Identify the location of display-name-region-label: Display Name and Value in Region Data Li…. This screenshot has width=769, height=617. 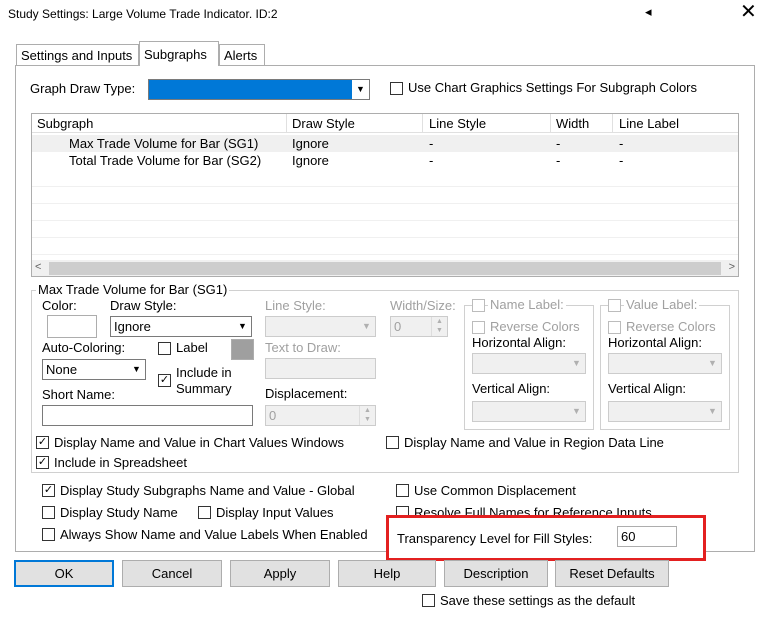
(534, 442).